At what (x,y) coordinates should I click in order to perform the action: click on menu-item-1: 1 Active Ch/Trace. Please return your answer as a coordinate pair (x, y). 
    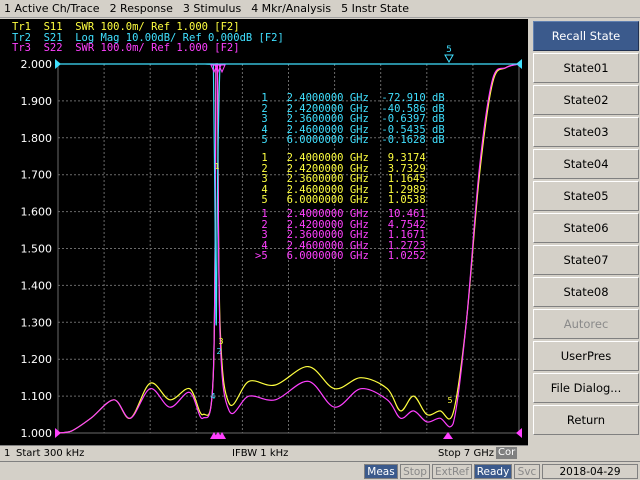
    Looking at the image, I should click on (53, 9).